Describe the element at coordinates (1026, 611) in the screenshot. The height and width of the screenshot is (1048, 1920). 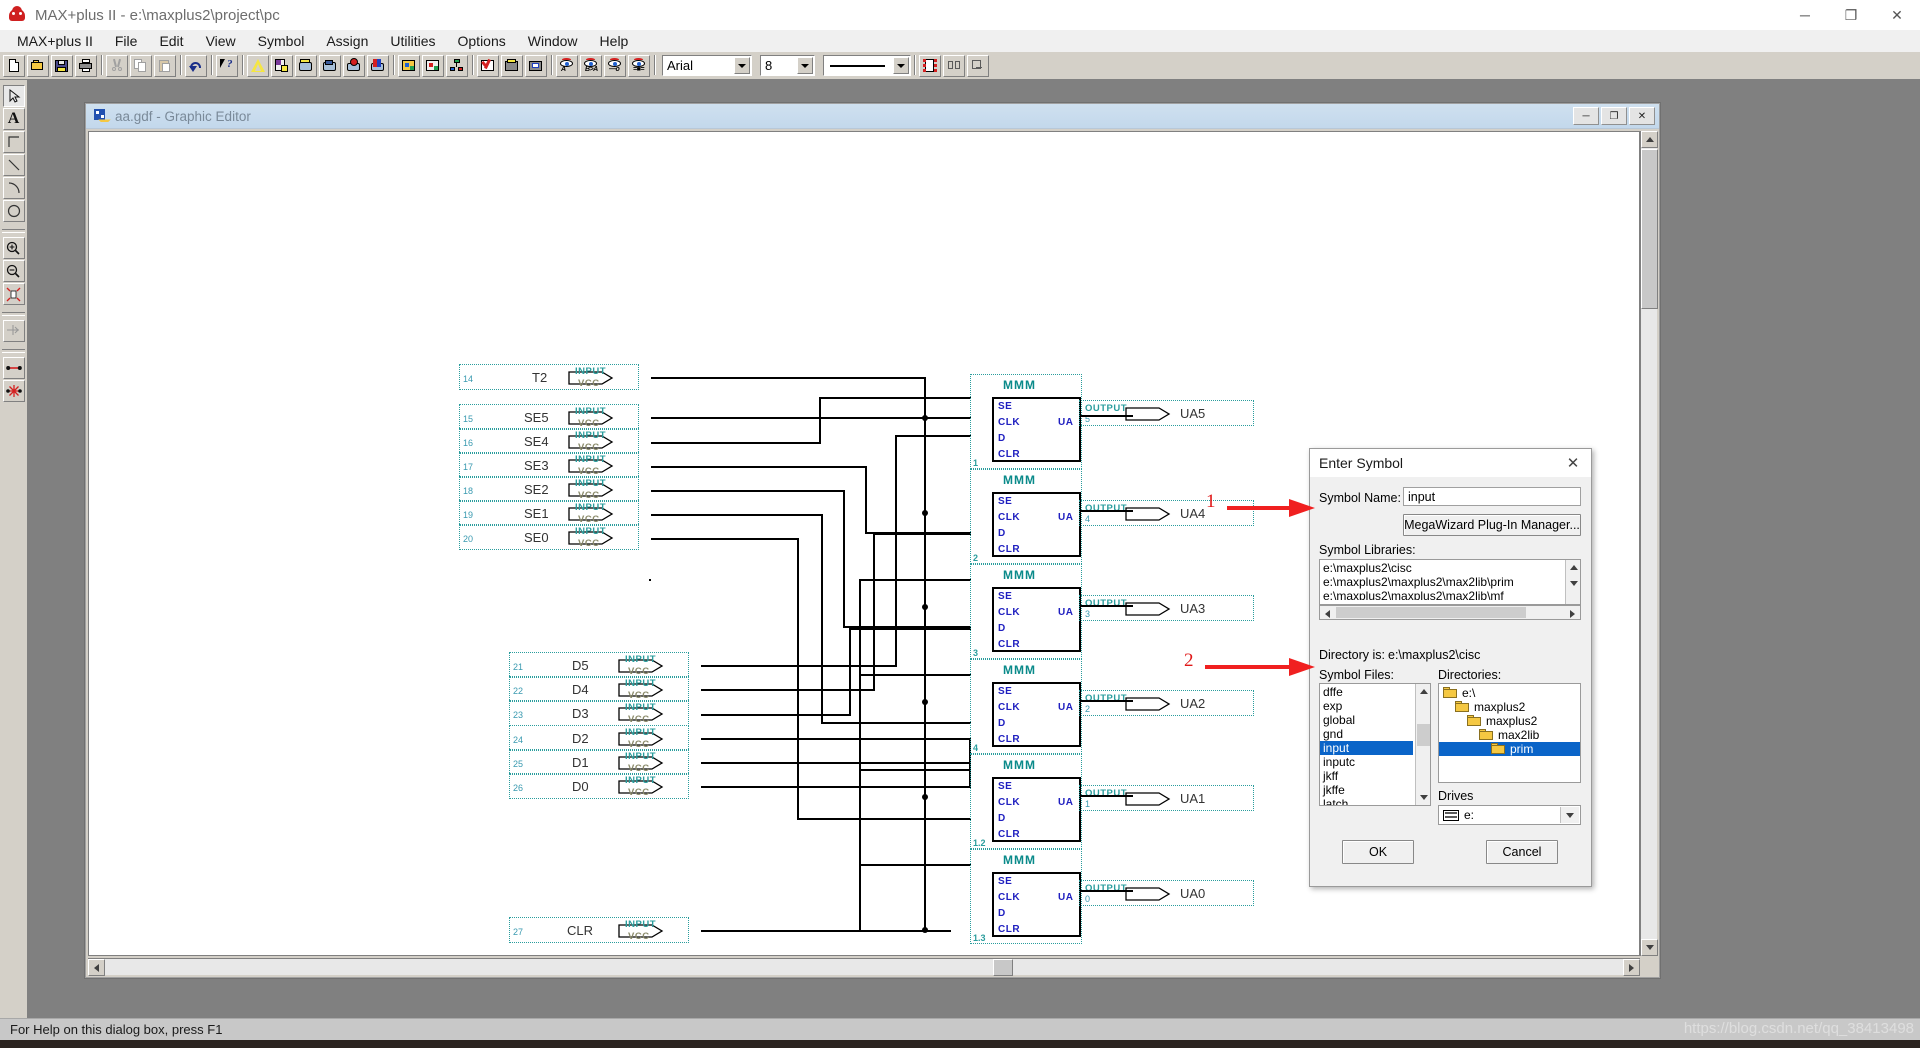
I see `flipflop-block-3: MMM SE CLK D CLR UA 3` at that location.